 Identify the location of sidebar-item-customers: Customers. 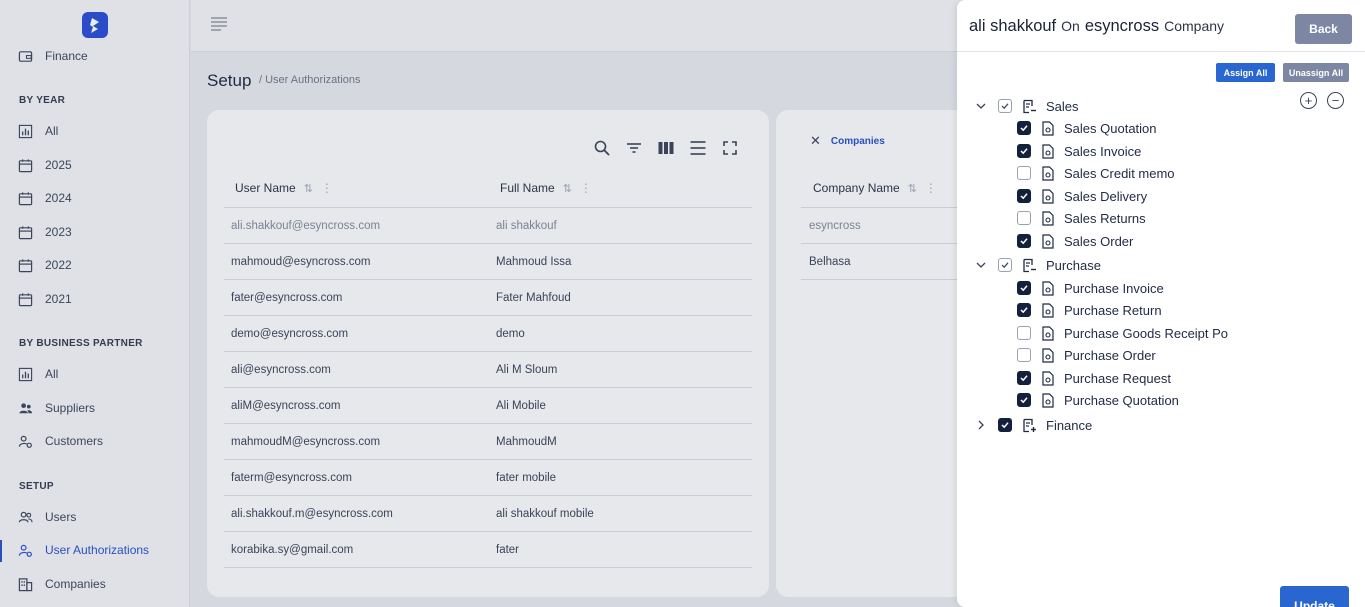
(60, 441).